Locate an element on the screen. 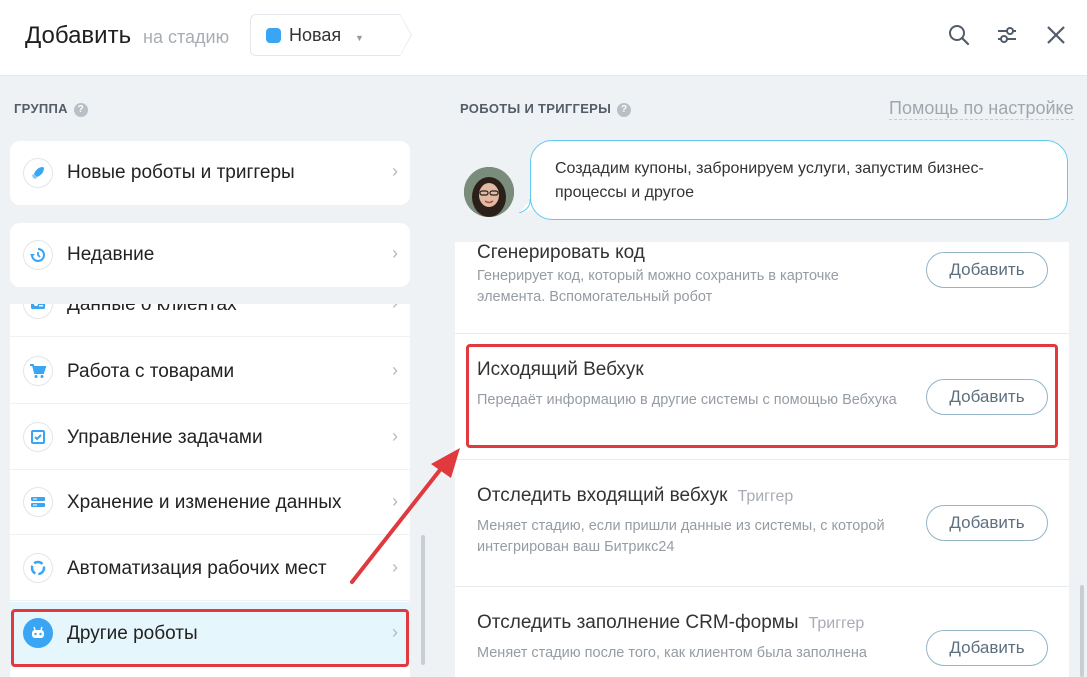  right-scrollbar is located at coordinates (1082, 631).